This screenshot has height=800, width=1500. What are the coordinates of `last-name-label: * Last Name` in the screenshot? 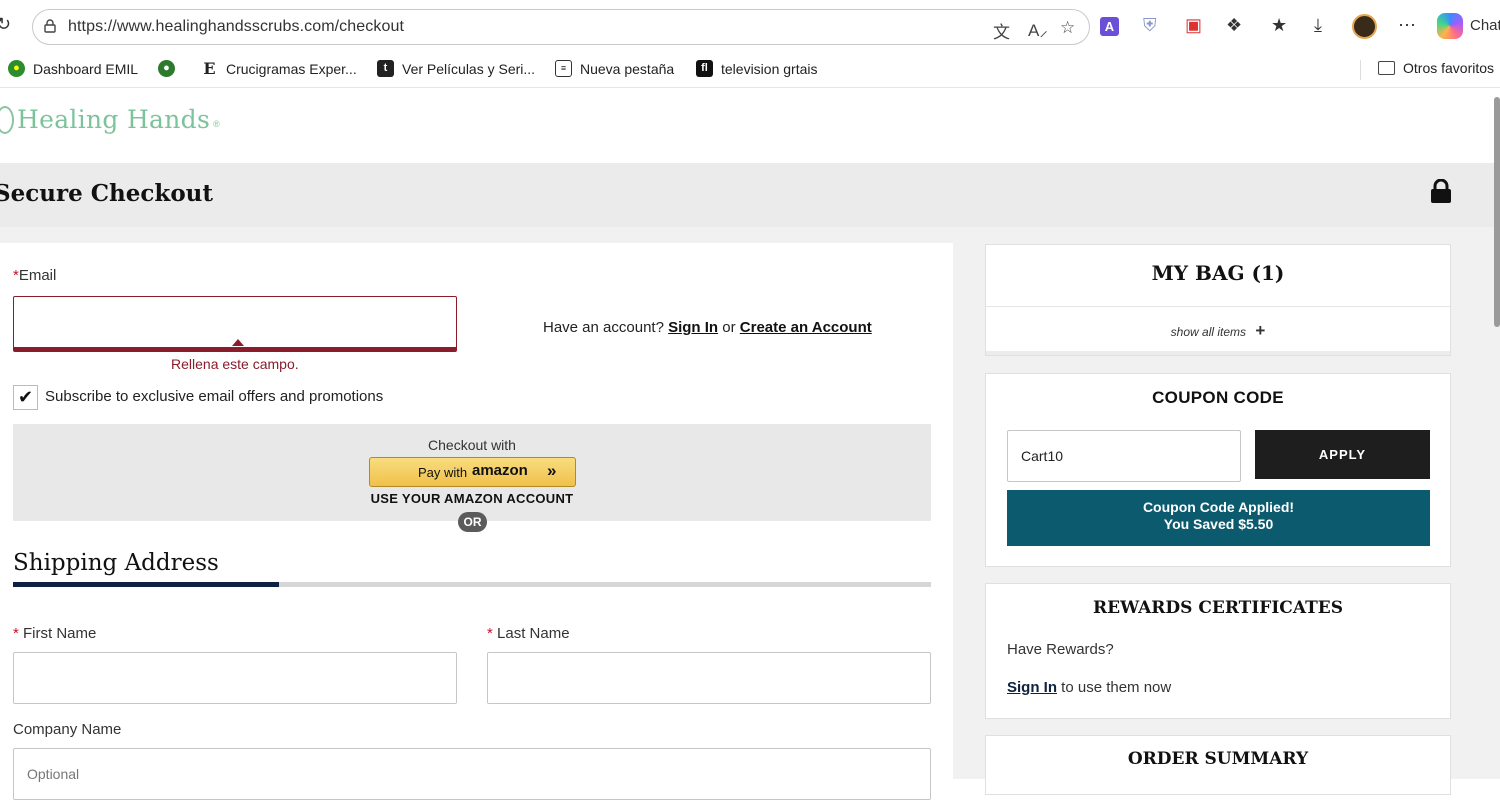 It's located at (528, 633).